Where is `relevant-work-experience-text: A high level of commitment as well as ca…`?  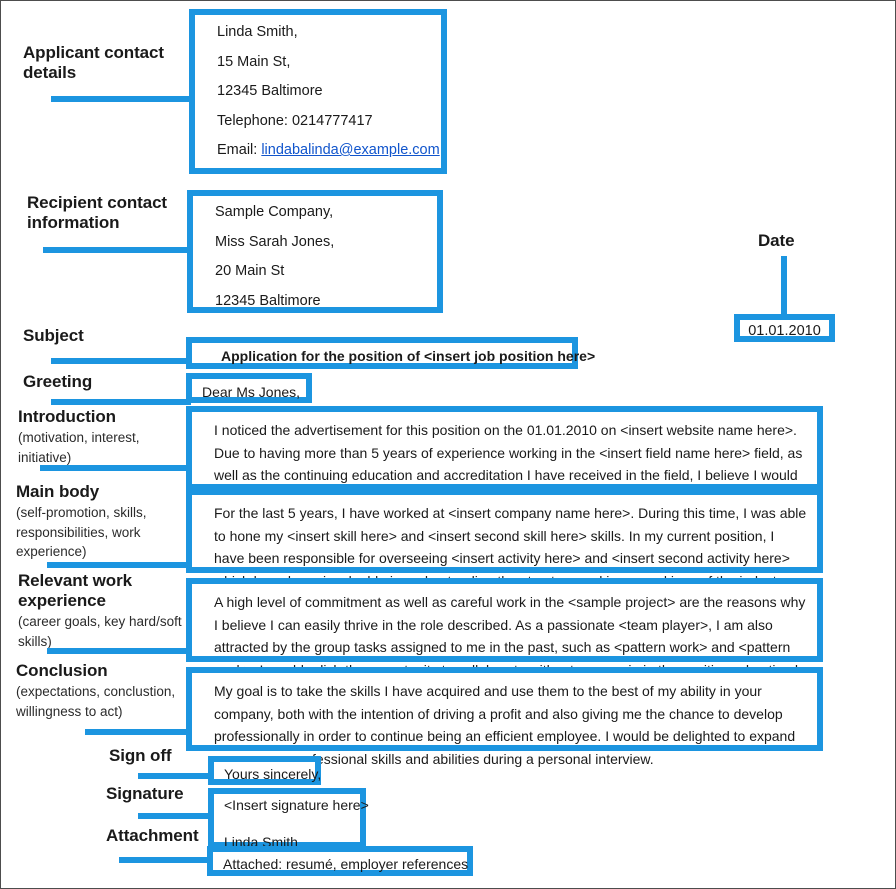
relevant-work-experience-text: A high level of commitment as well as ca… is located at coordinates (510, 636).